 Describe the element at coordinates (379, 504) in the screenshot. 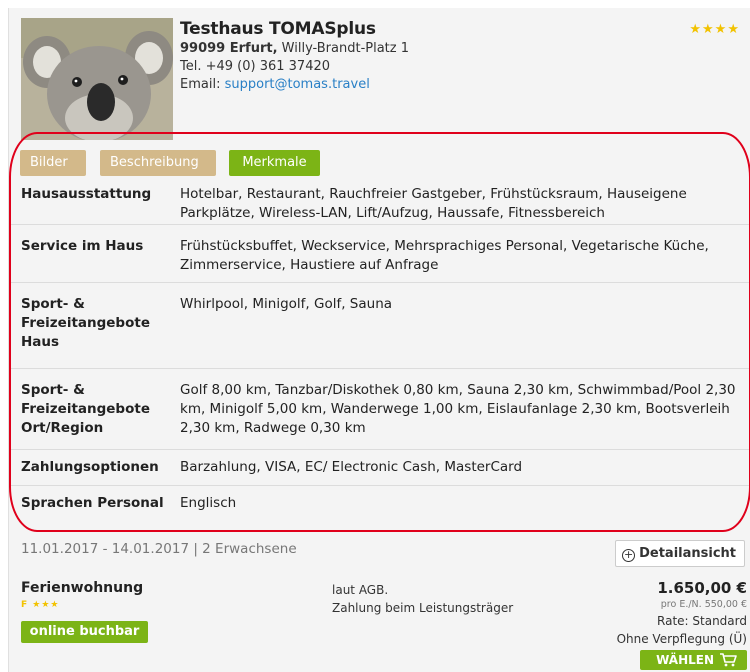

I see `feature-row-sprachen: Sprachen Personal Englisch` at that location.